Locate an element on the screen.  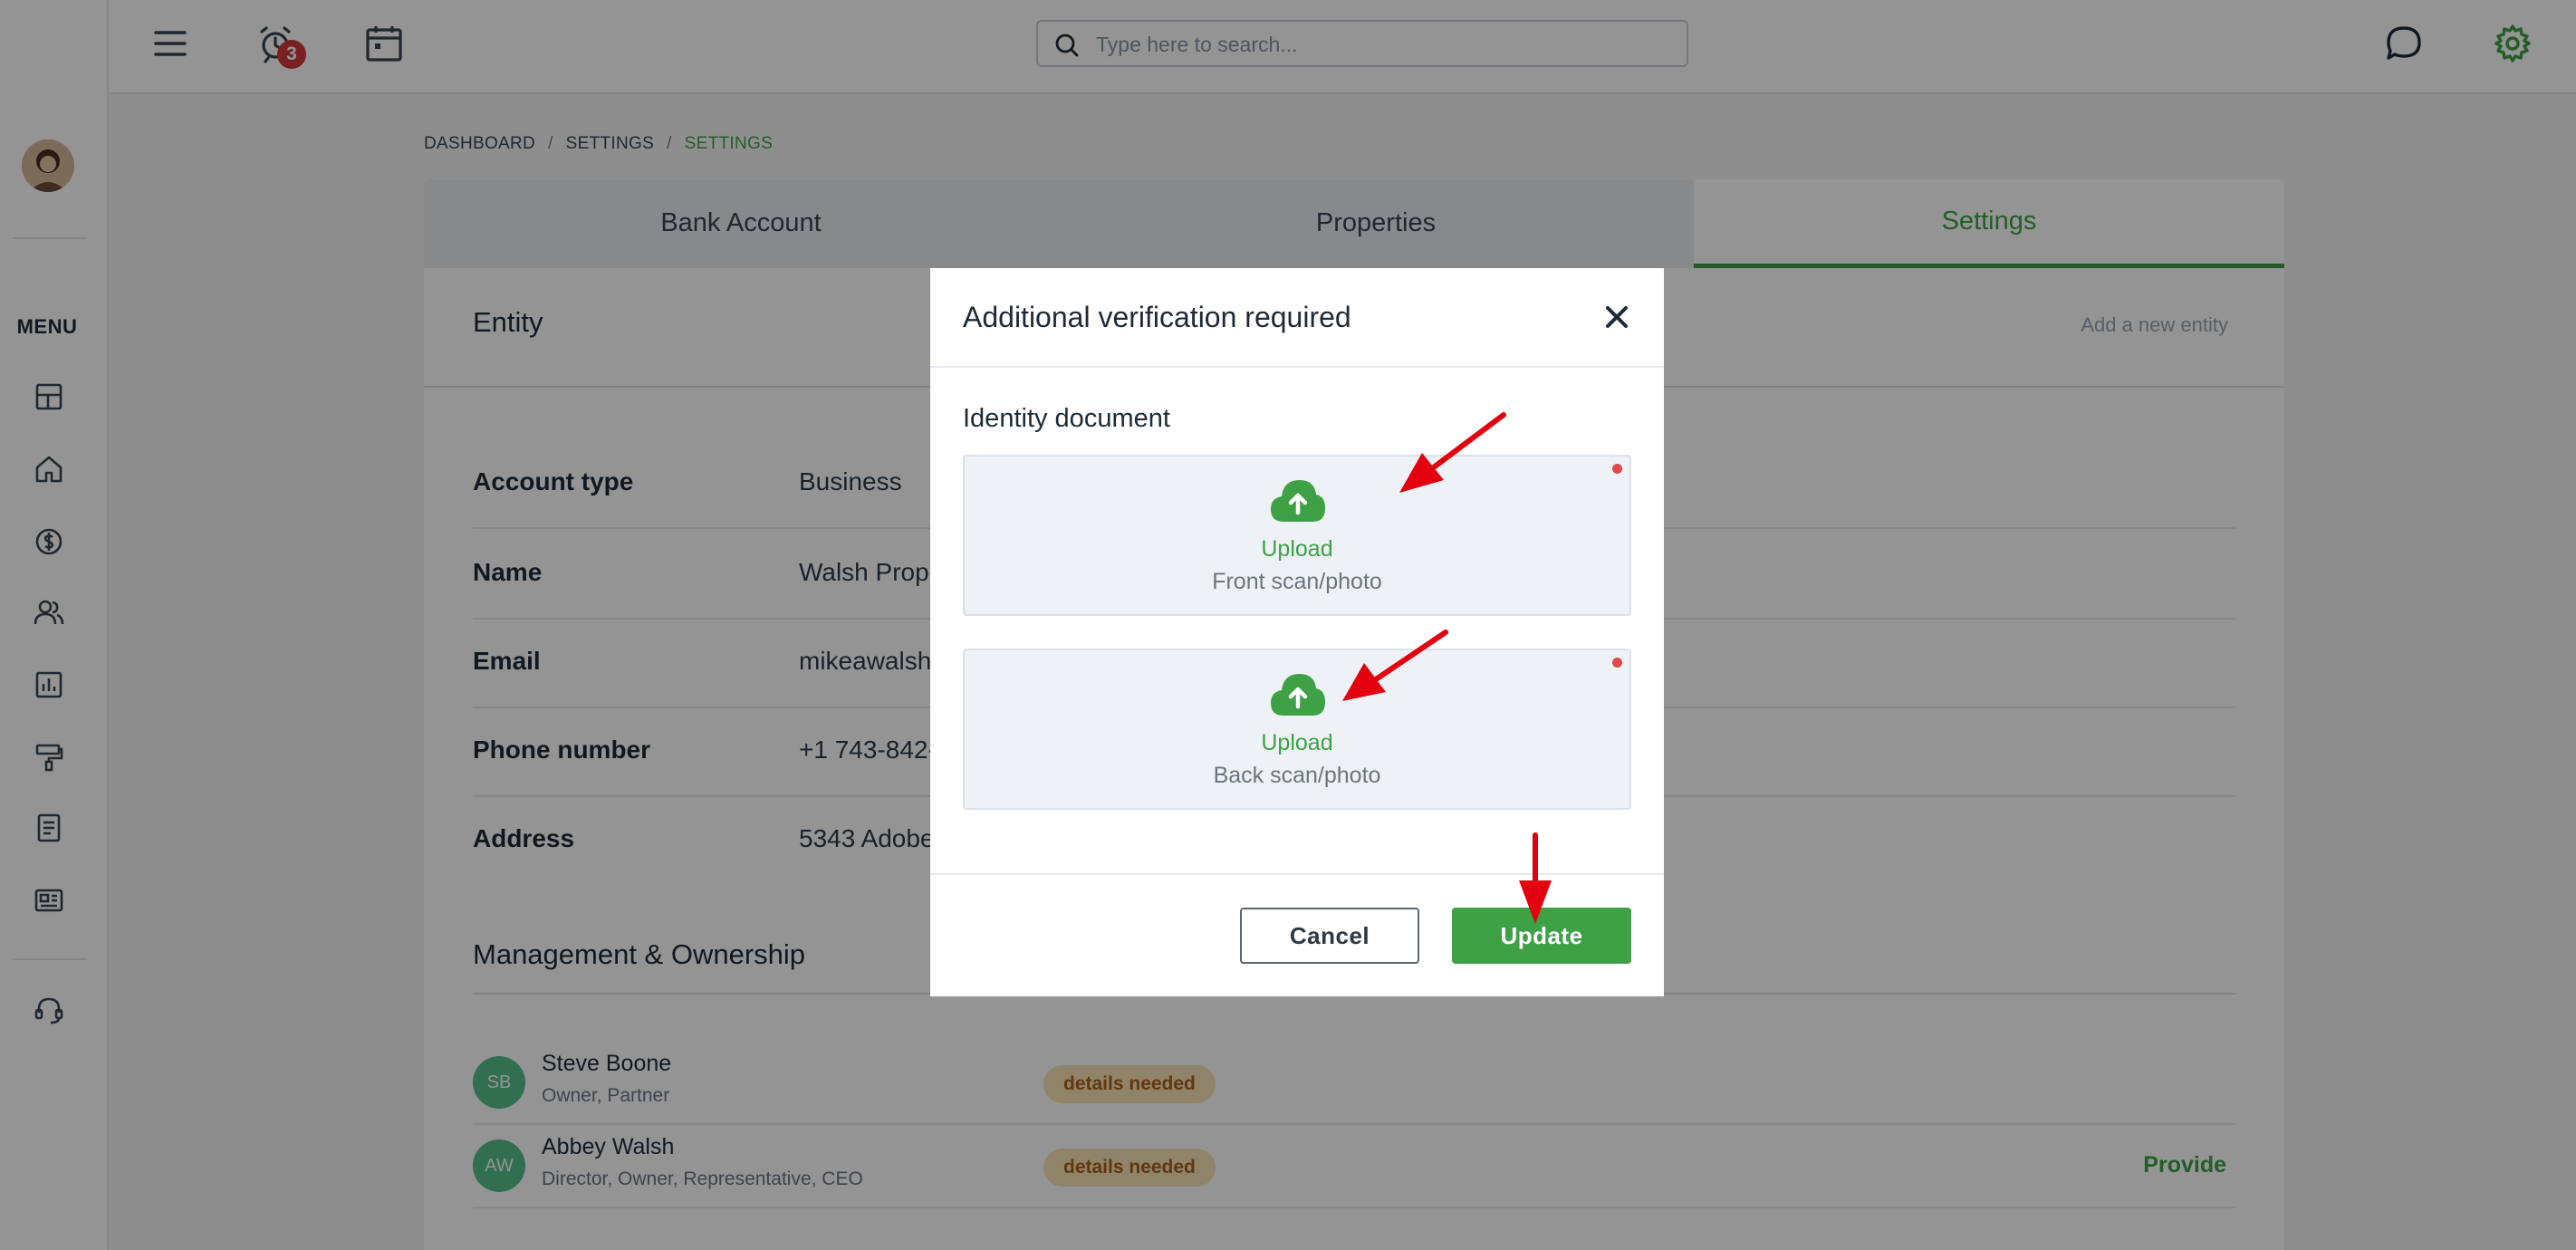
upload-sublabel: Back scan/photo is located at coordinates (1297, 776).